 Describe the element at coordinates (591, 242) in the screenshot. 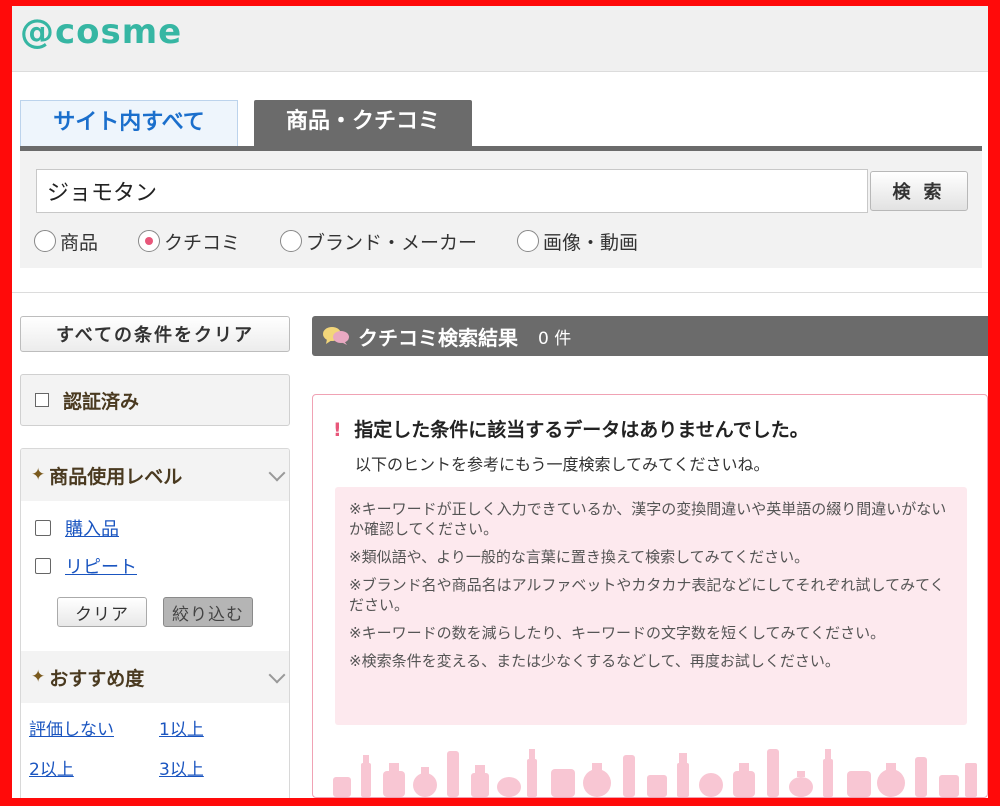

I see `radio-label: 画像・動画` at that location.